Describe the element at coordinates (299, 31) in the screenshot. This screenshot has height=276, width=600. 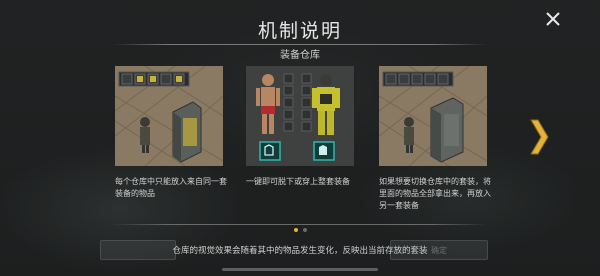
I see `dialog-title: 机制说明` at that location.